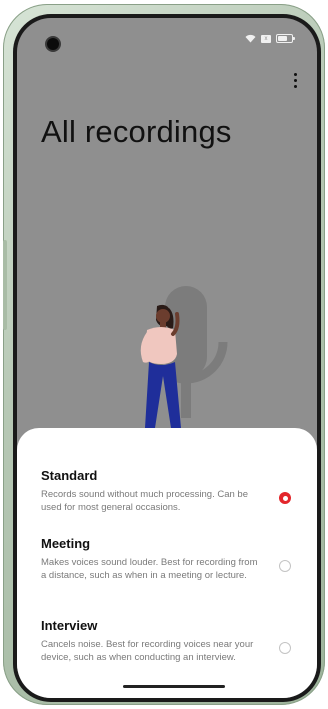 Image resolution: width=328 pixels, height=709 pixels. What do you see at coordinates (285, 498) in the screenshot?
I see `radio-selected-icon` at bounding box center [285, 498].